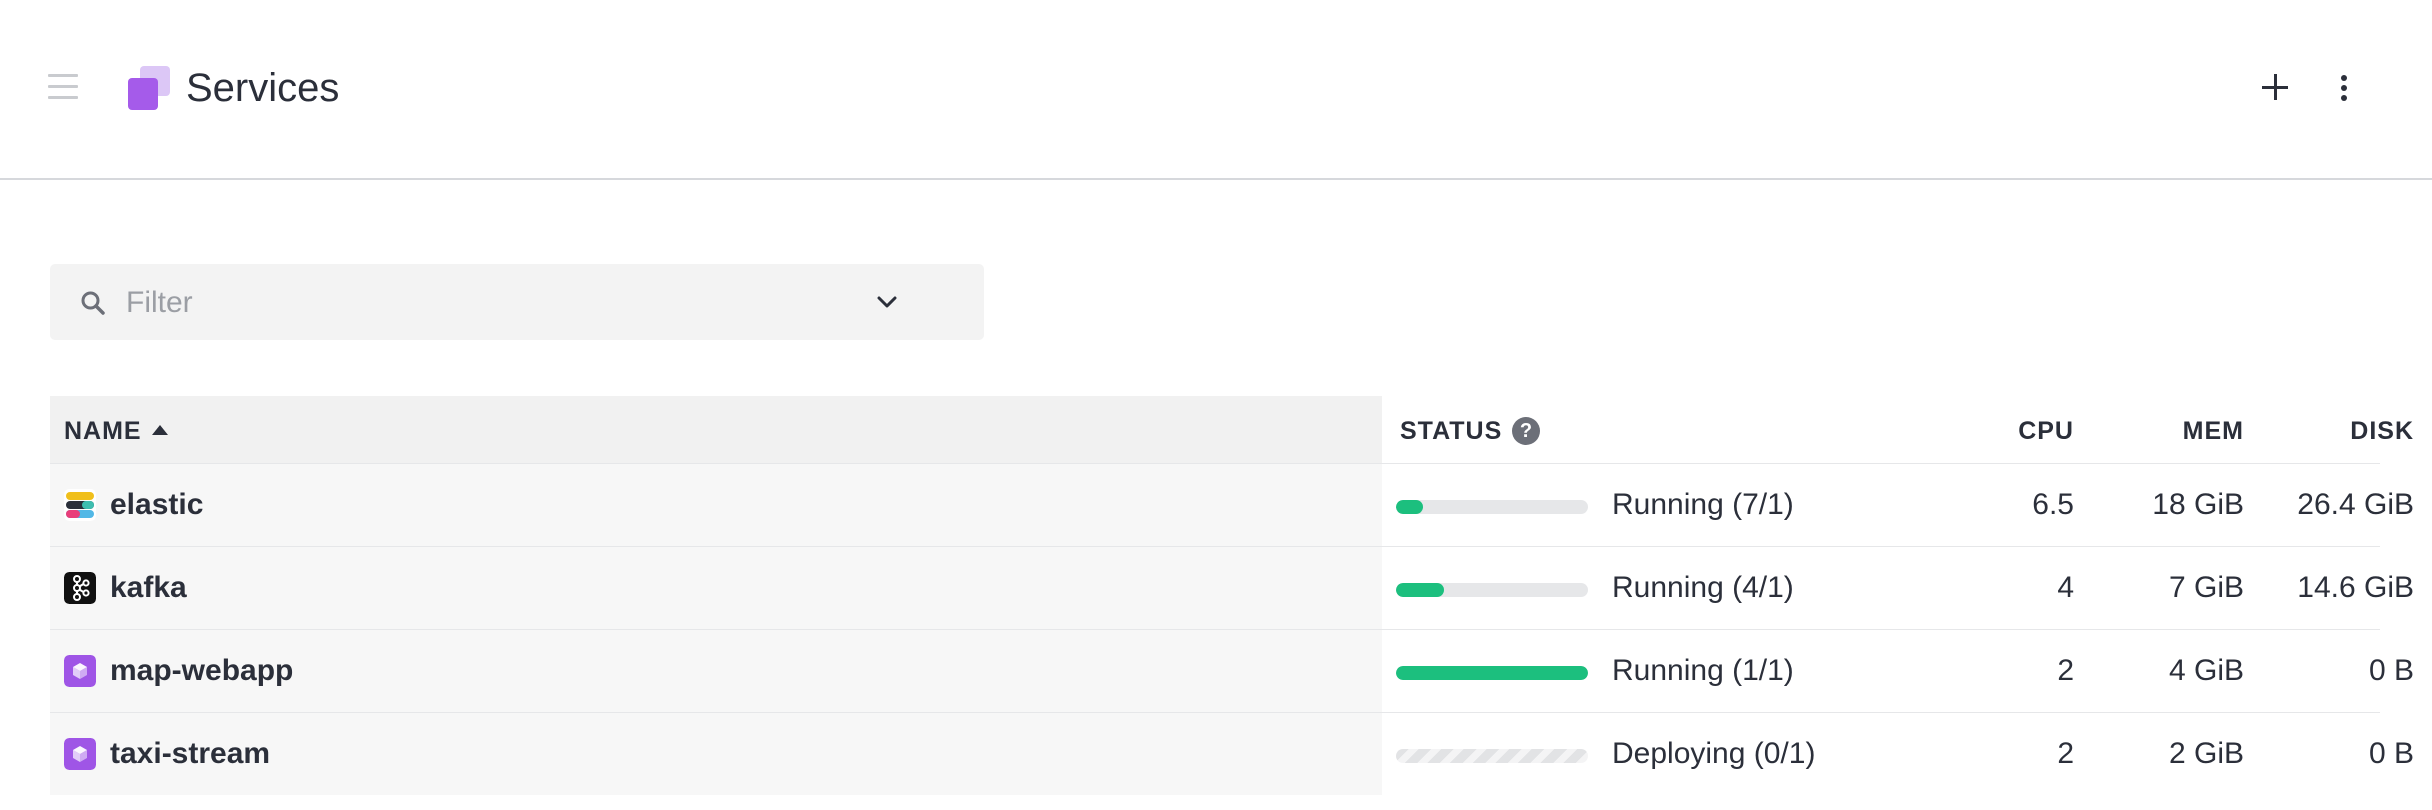  I want to click on elastic-icon, so click(80, 505).